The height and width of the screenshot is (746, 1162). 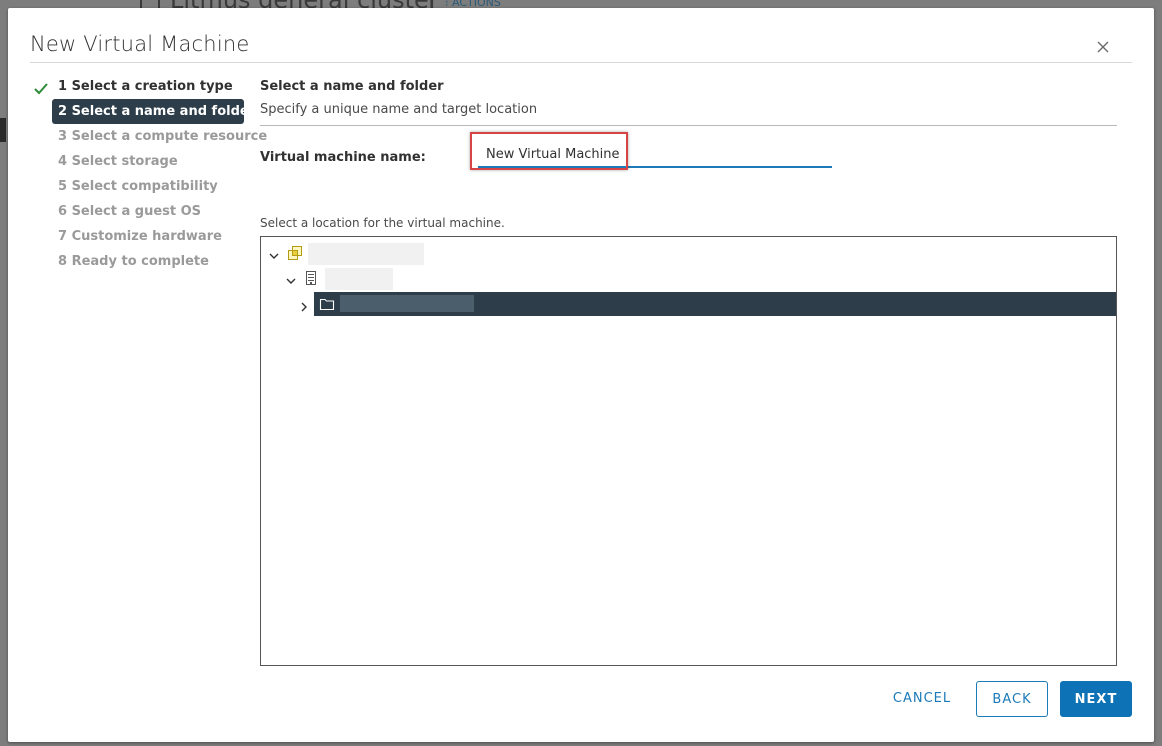 What do you see at coordinates (688, 278) in the screenshot?
I see `tree-node-datacenter` at bounding box center [688, 278].